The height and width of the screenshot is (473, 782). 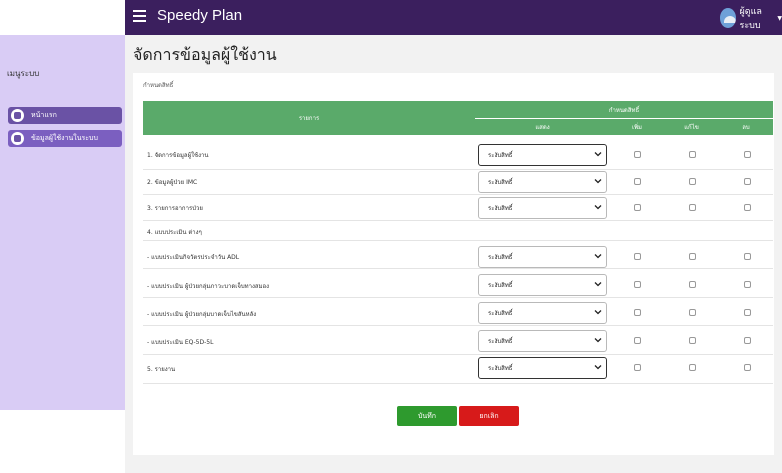 I want to click on row-label: 2. ข้อมูลผู้ป่วย IMC, so click(x=172, y=182).